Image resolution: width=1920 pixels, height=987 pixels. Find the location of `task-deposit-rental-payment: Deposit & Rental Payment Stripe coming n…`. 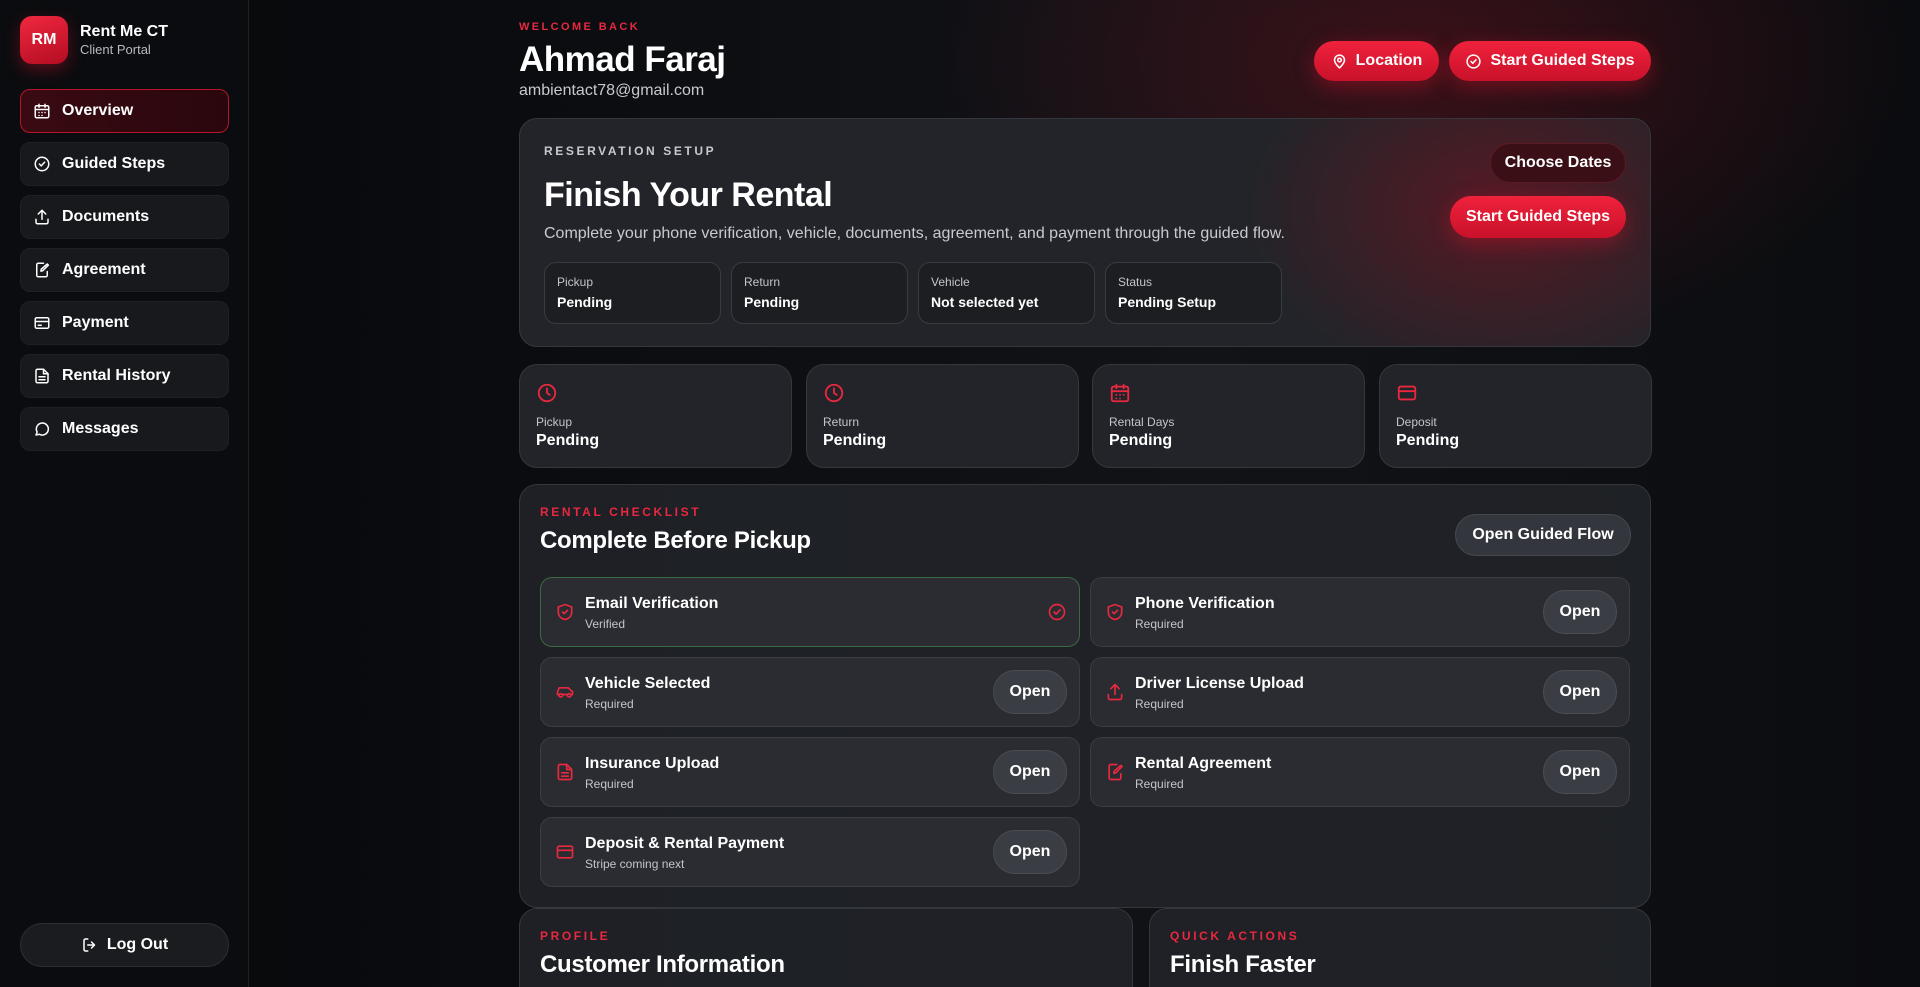

task-deposit-rental-payment: Deposit & Rental Payment Stripe coming n… is located at coordinates (810, 852).